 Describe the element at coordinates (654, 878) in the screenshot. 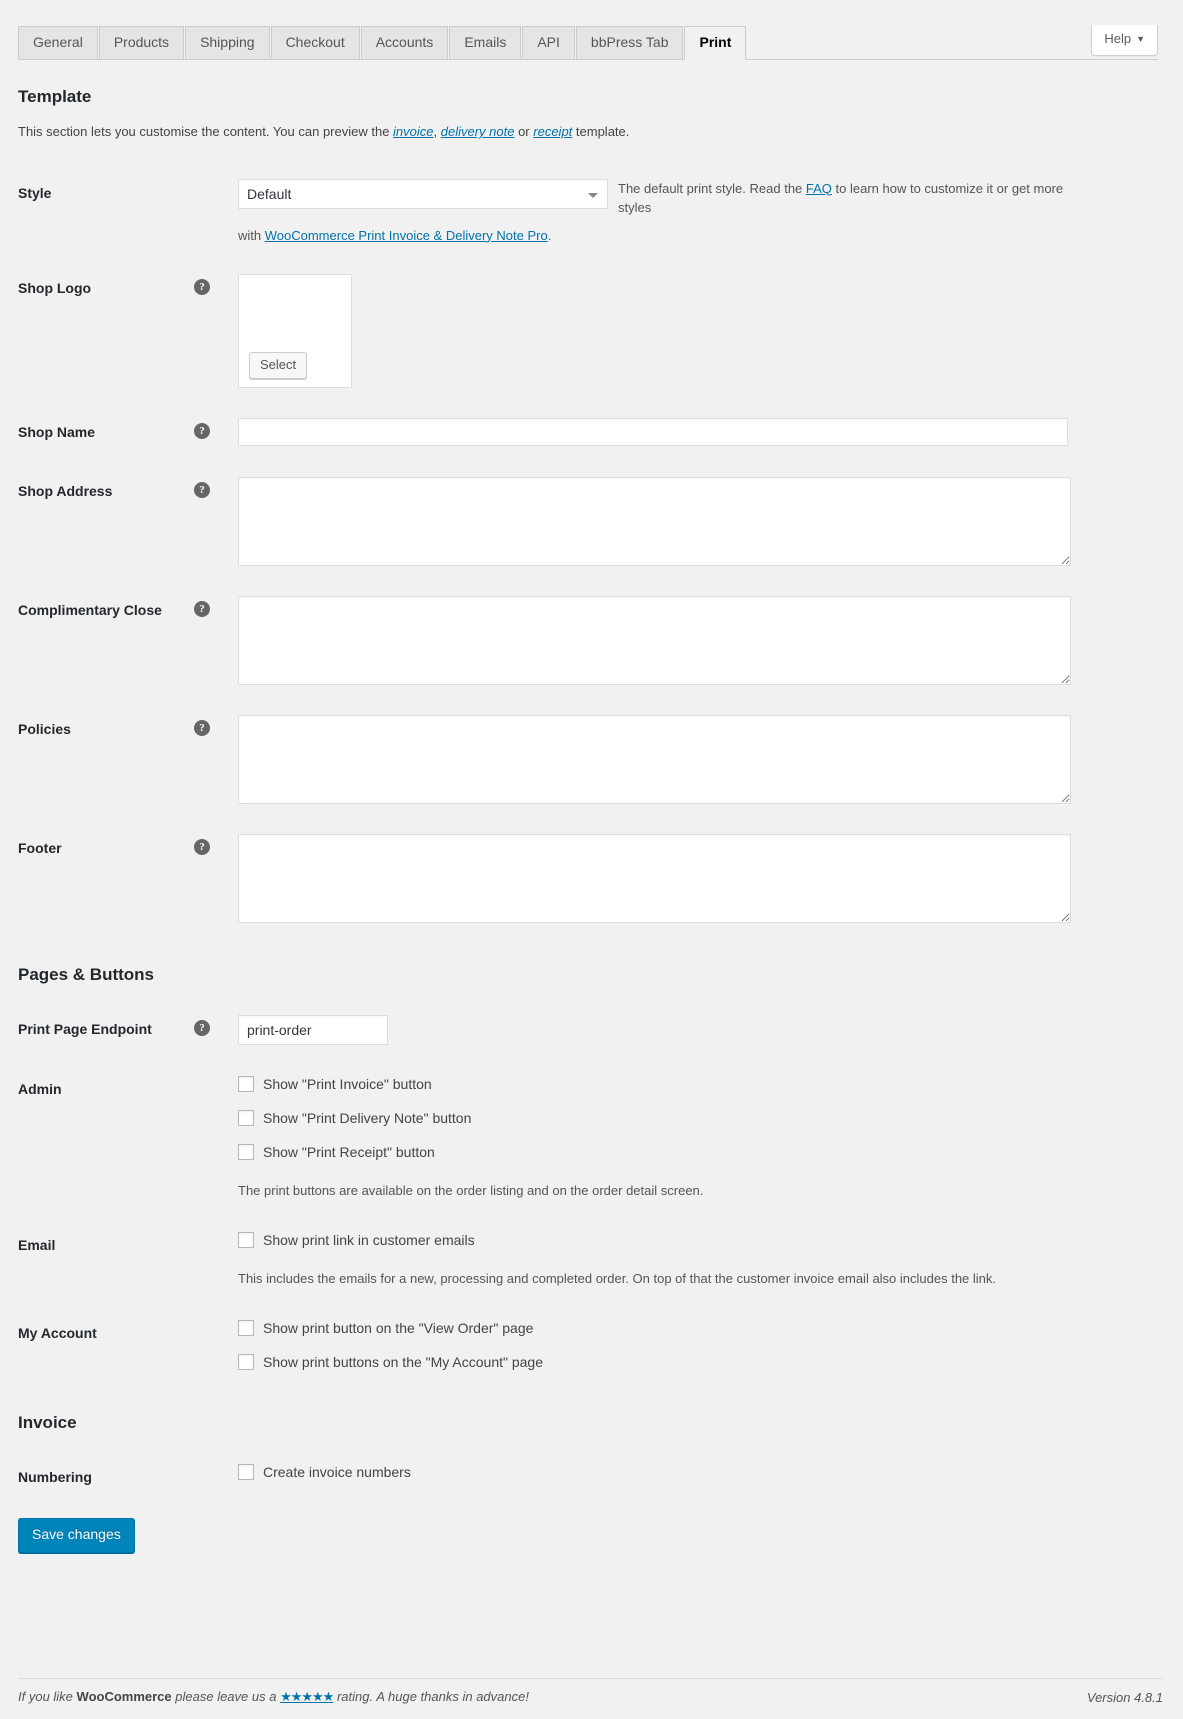

I see `footer-textarea` at that location.